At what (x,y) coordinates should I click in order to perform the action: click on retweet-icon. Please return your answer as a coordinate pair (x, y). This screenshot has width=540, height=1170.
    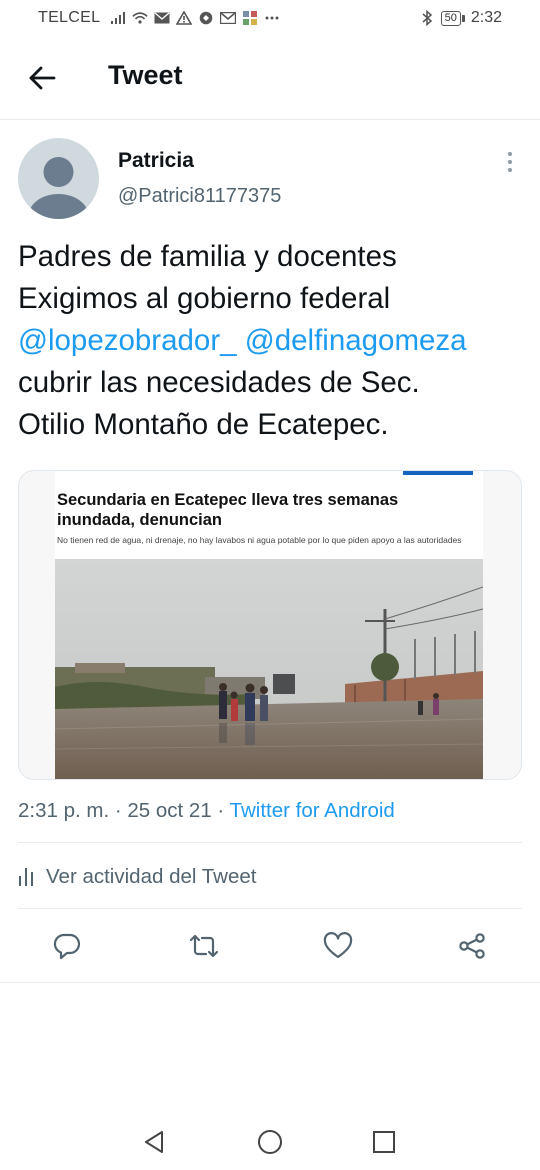
    Looking at the image, I should click on (204, 946).